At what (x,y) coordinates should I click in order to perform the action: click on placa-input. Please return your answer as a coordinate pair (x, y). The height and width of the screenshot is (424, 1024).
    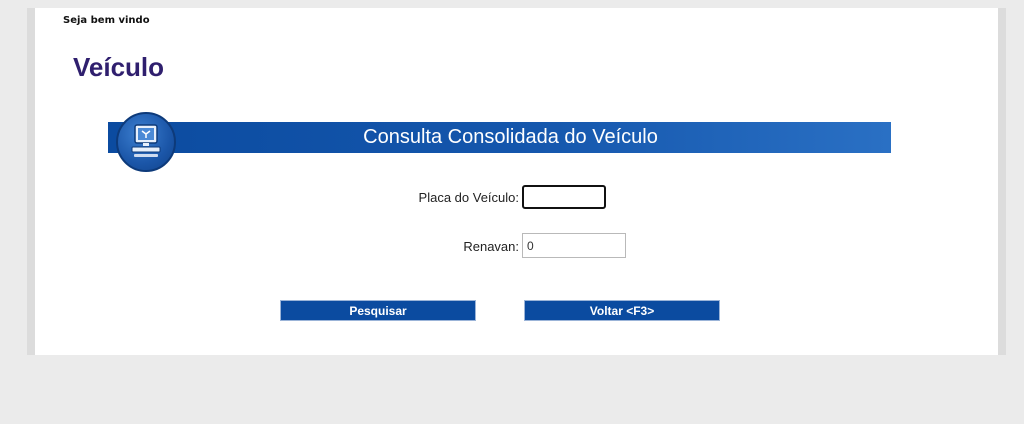
    Looking at the image, I should click on (564, 197).